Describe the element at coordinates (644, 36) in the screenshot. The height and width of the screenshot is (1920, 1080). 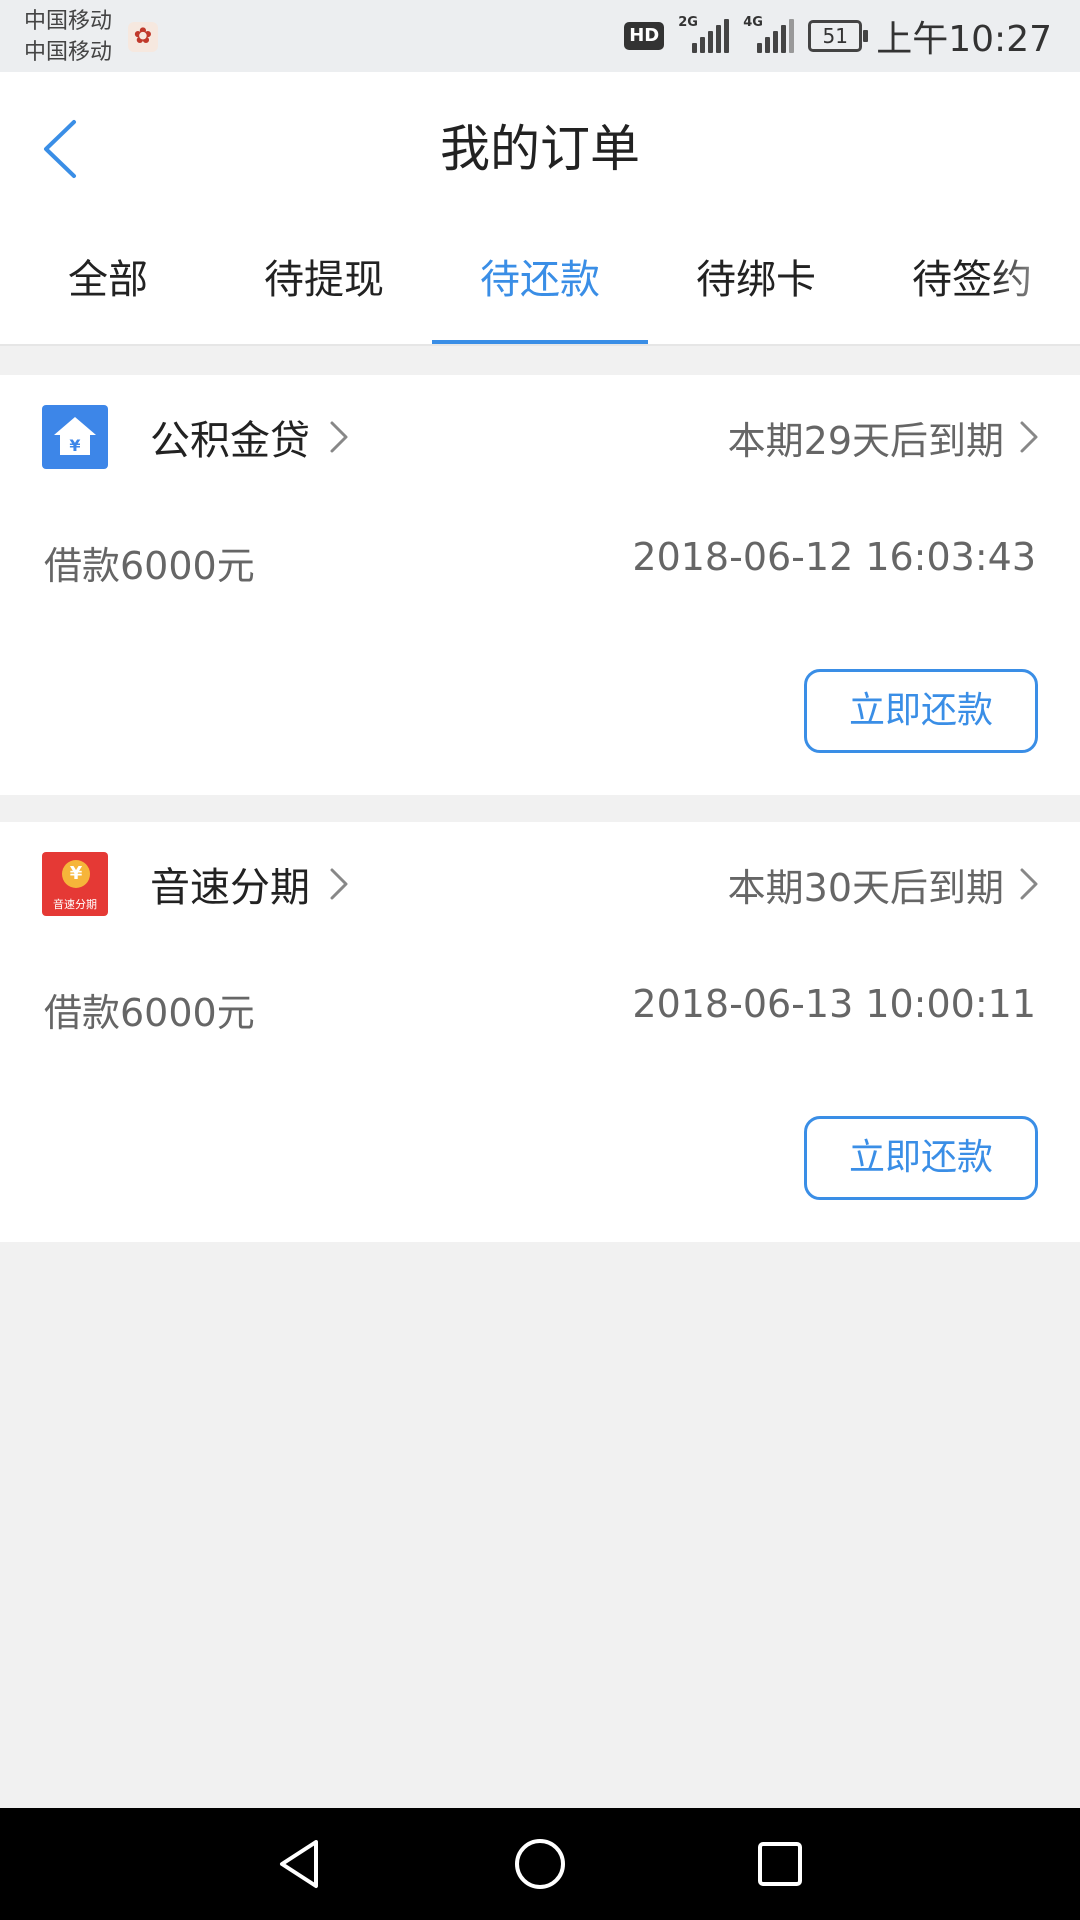
I see `hd-badge: HD` at that location.